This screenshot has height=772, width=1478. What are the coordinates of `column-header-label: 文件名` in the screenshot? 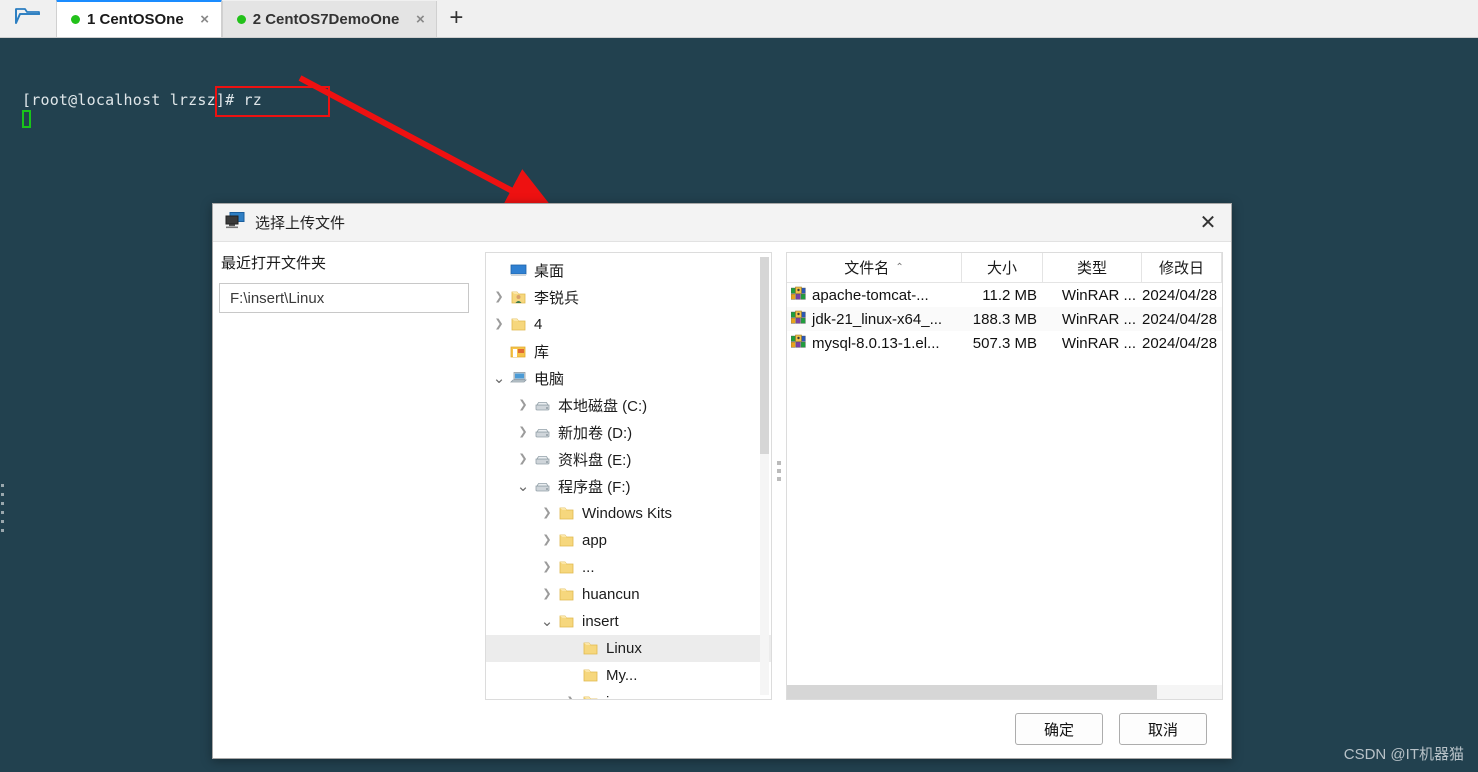 It's located at (867, 268).